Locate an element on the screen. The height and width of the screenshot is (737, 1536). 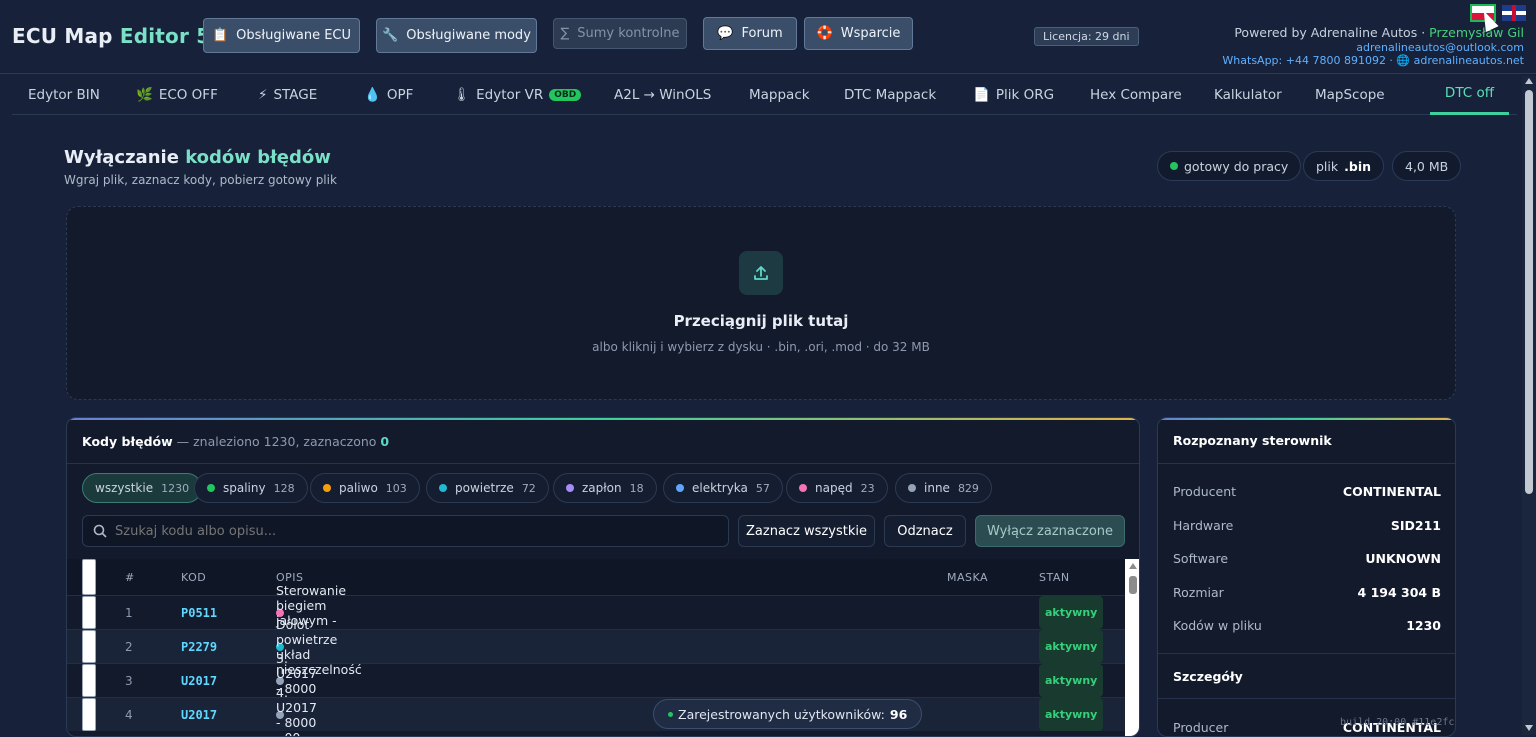
search-box is located at coordinates (405, 531).